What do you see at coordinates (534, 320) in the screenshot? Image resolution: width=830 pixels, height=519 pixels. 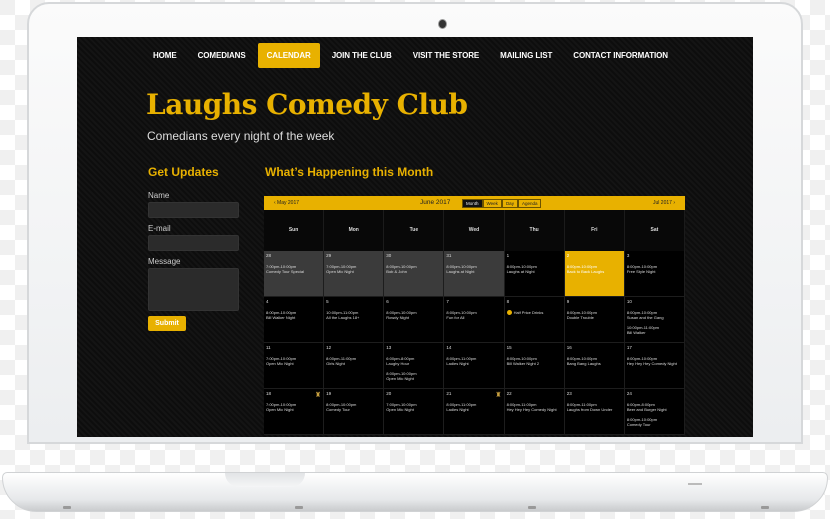 I see `day-cell: 8 Half Price Drinks` at bounding box center [534, 320].